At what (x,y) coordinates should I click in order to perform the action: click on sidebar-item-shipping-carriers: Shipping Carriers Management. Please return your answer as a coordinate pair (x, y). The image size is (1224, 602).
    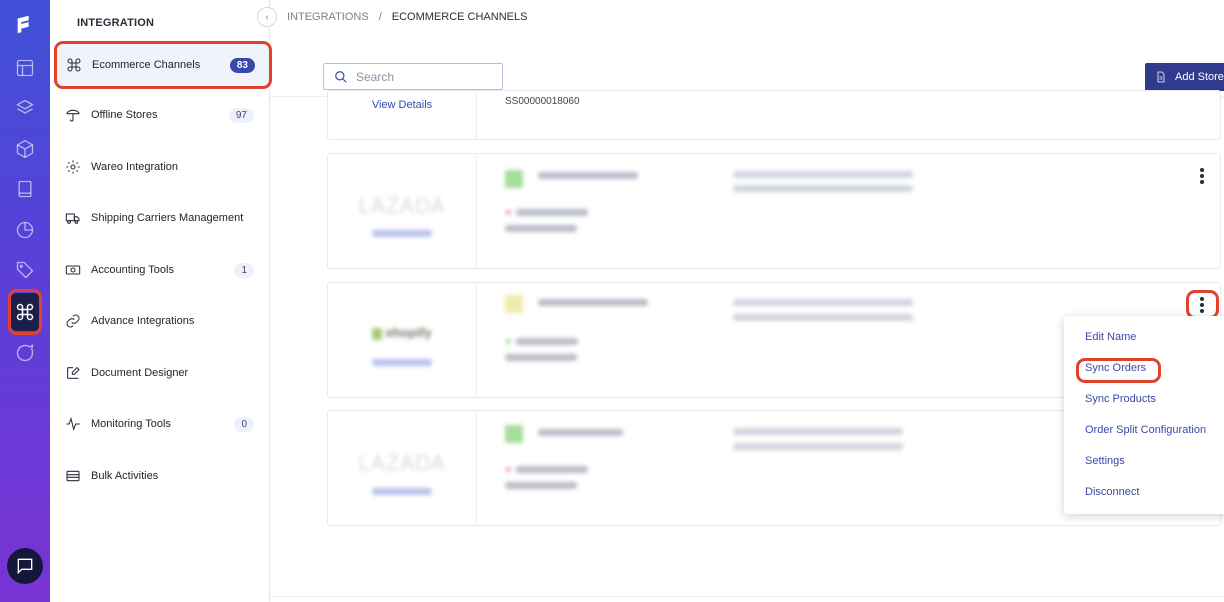
    Looking at the image, I should click on (162, 218).